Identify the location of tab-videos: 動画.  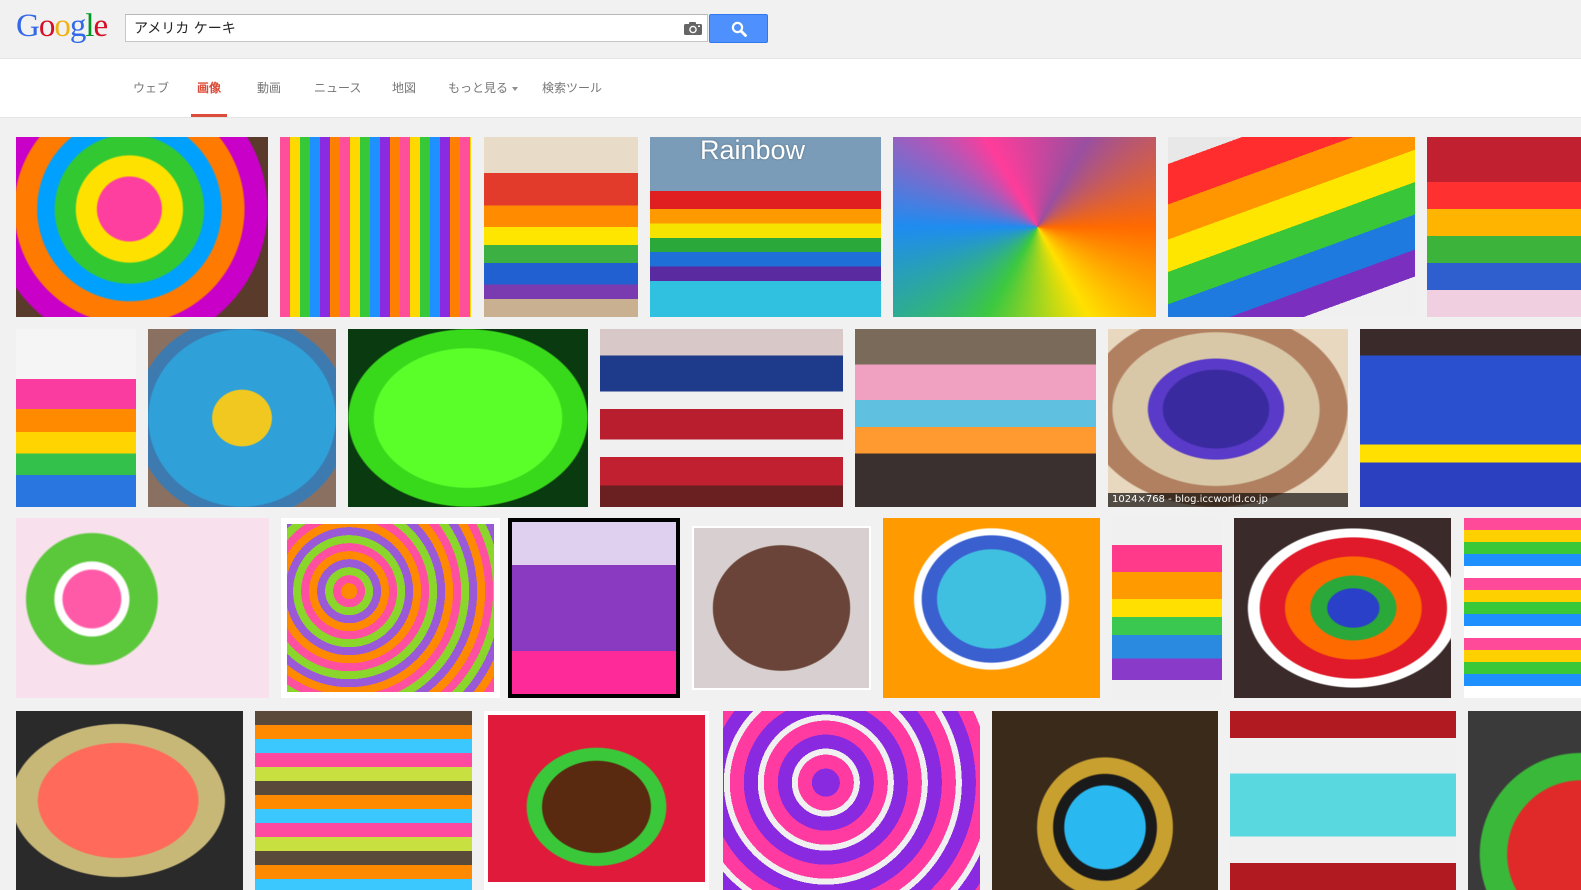
(269, 88).